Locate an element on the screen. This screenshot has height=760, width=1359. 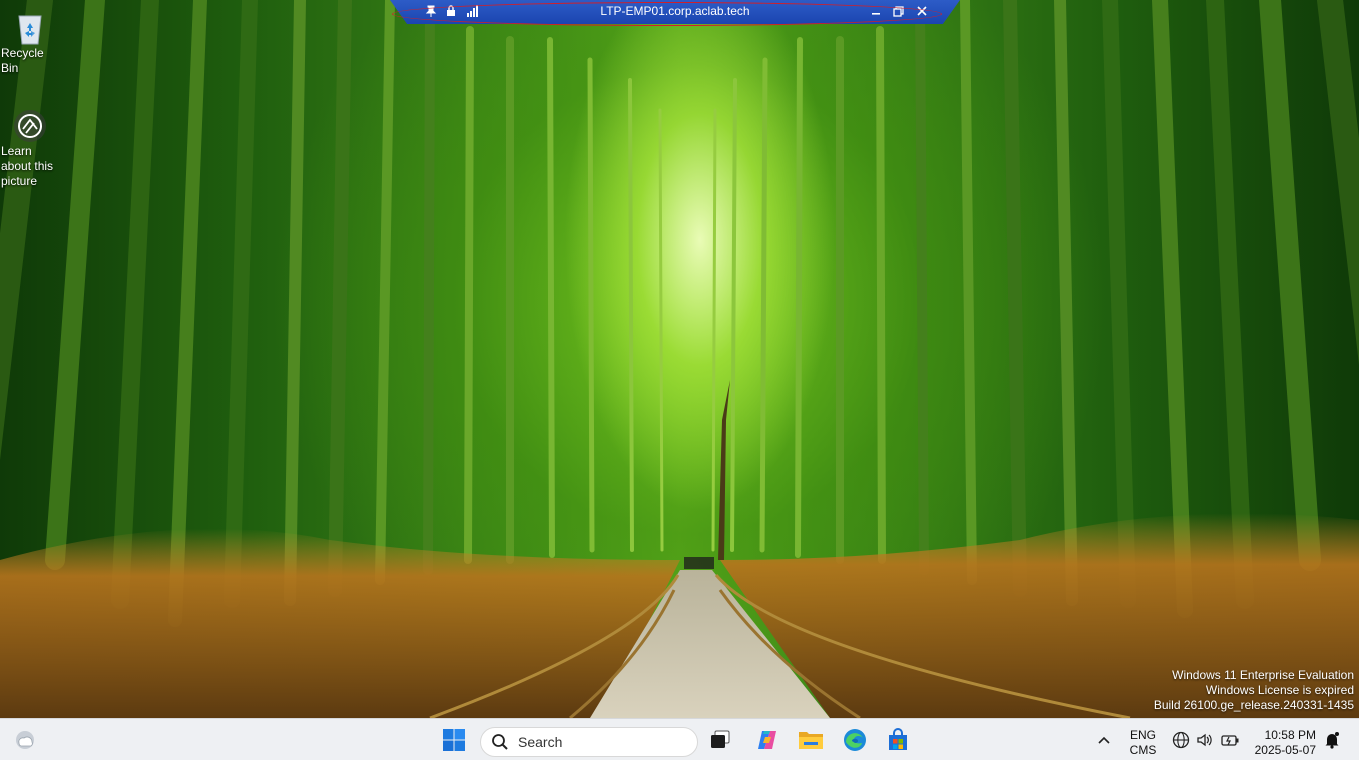
taskbar: Search ENG CMS 10:58 PM 2025-05-07 is located at coordinates (679, 739).